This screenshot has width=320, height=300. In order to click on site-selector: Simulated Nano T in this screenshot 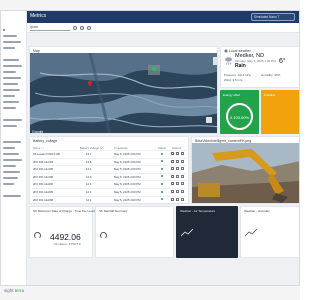, I will do `click(273, 17)`.